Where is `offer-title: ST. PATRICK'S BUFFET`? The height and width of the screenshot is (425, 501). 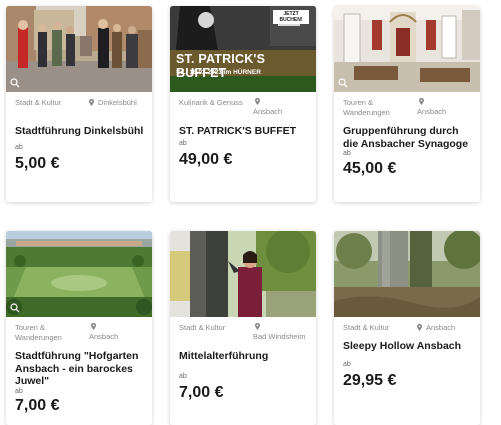
offer-title: ST. PATRICK'S BUFFET is located at coordinates (244, 131).